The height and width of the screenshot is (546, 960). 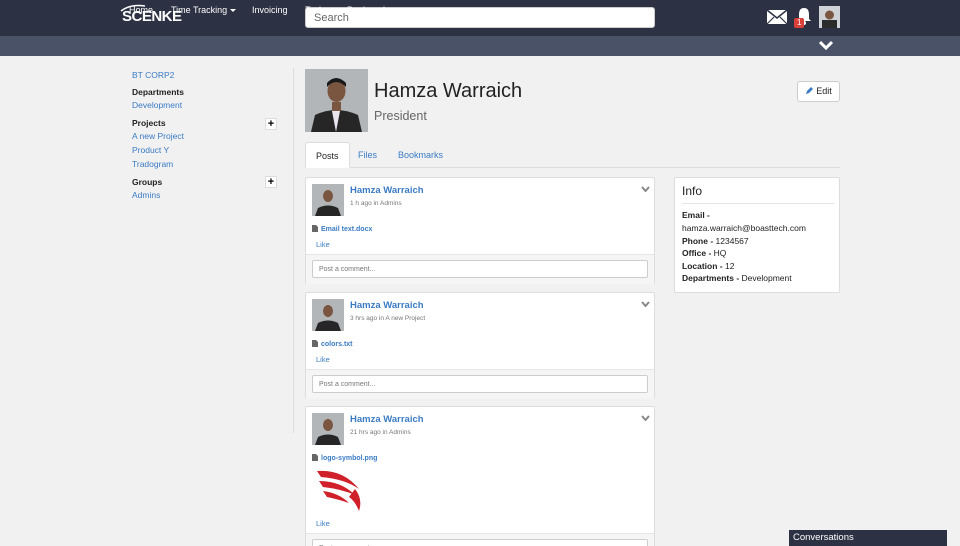 What do you see at coordinates (153, 75) in the screenshot?
I see `sidebar-company-link: BT CORP2` at bounding box center [153, 75].